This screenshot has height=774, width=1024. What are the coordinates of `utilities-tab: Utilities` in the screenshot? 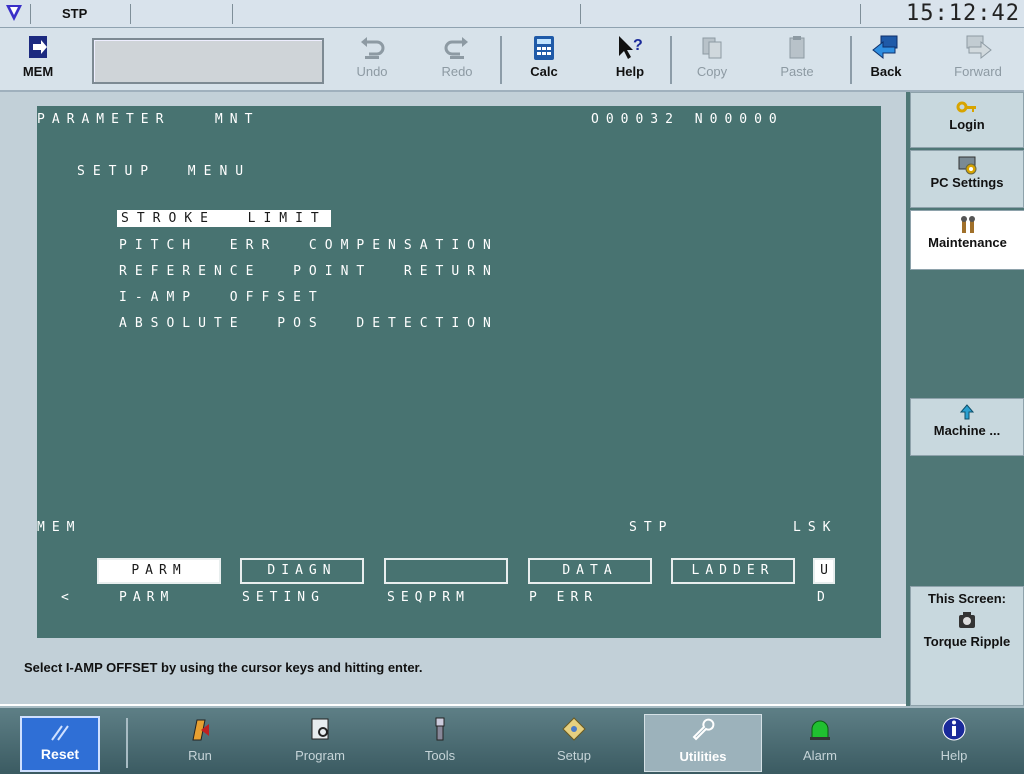 It's located at (703, 743).